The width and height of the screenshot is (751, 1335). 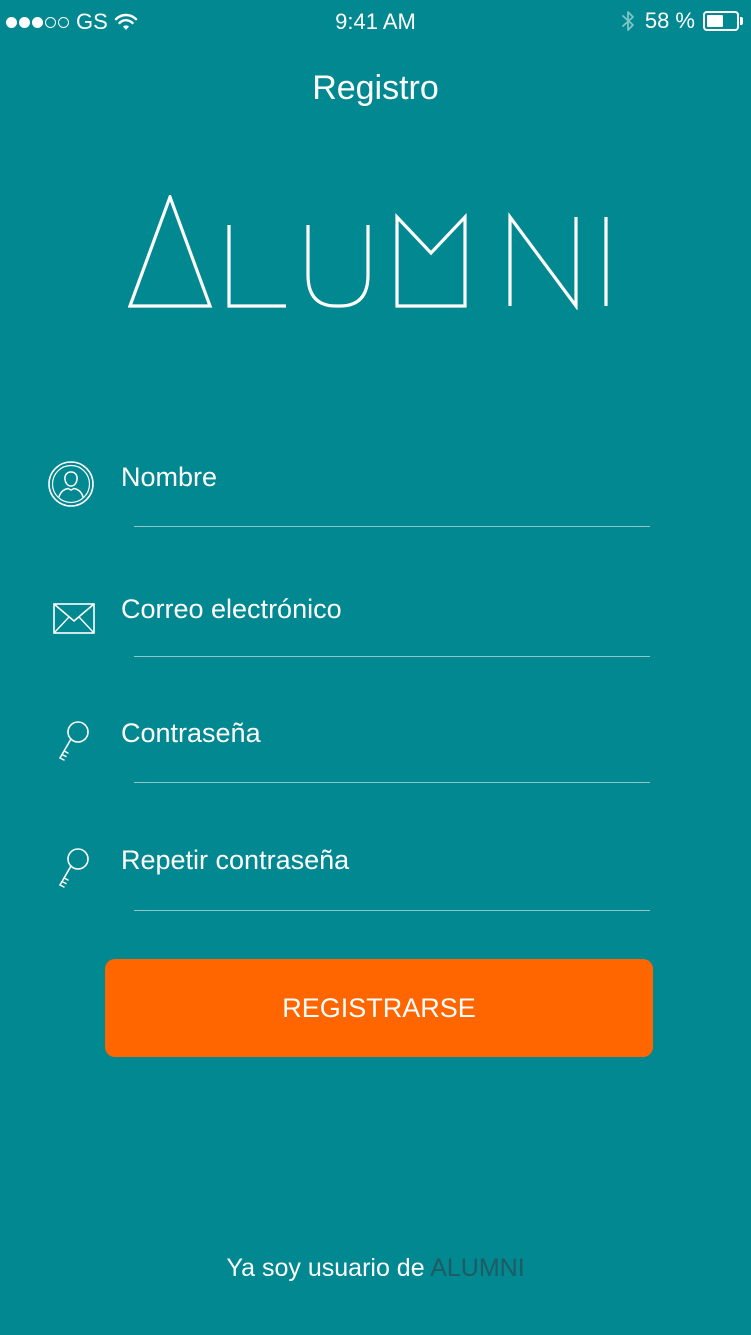 What do you see at coordinates (338, 266) in the screenshot?
I see `logo-letter-u` at bounding box center [338, 266].